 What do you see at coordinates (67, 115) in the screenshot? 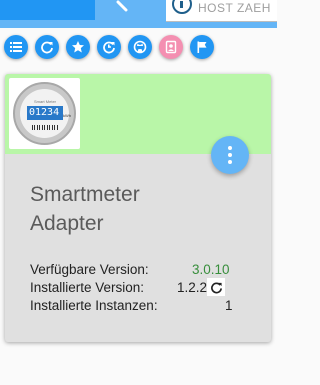
I see `meter-unit-text: kWh` at bounding box center [67, 115].